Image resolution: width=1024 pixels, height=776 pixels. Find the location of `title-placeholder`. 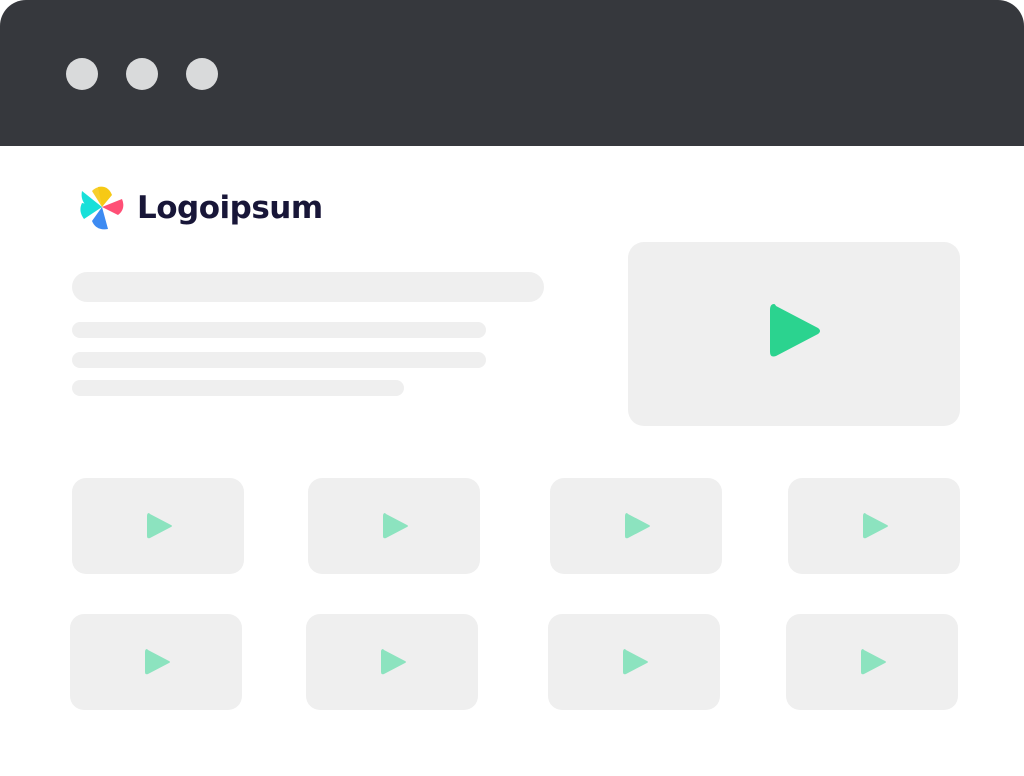

title-placeholder is located at coordinates (308, 287).